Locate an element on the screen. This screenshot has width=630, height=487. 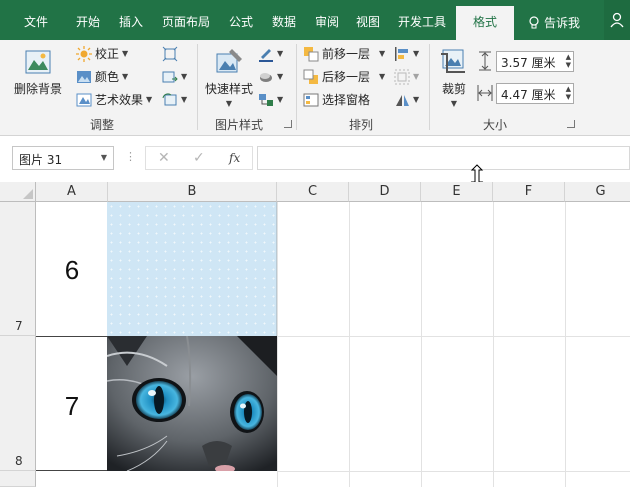
width-input: 4.47 厘米 ▲ ▼ is located at coordinates (535, 93).